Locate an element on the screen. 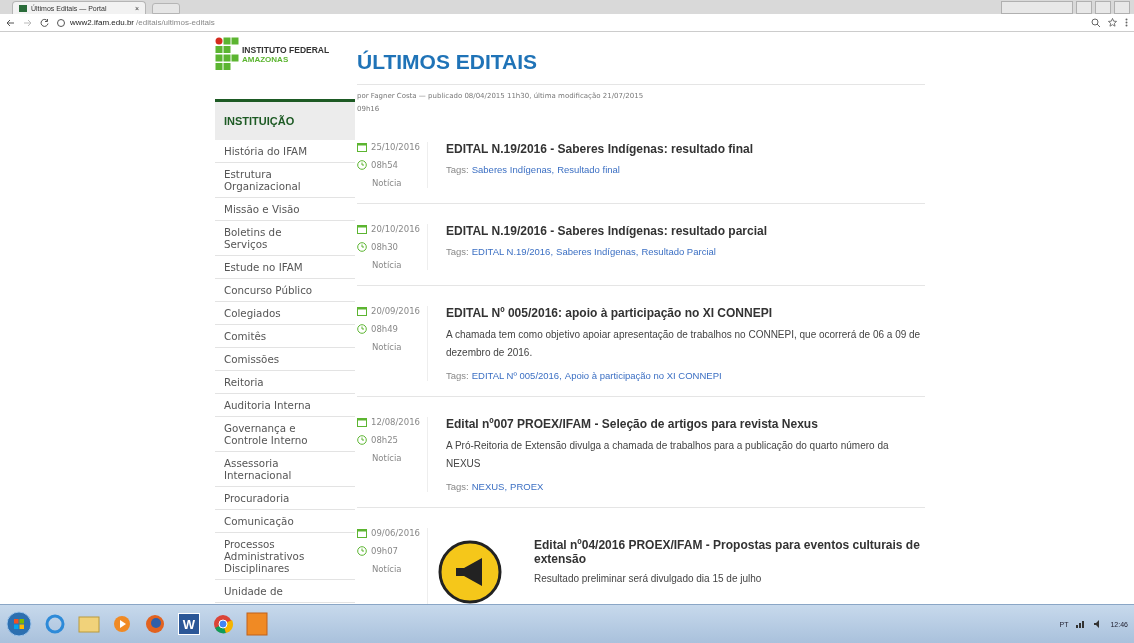 The image size is (1134, 643). page-title: ÚLTIMOS EDITAIS is located at coordinates (448, 62).